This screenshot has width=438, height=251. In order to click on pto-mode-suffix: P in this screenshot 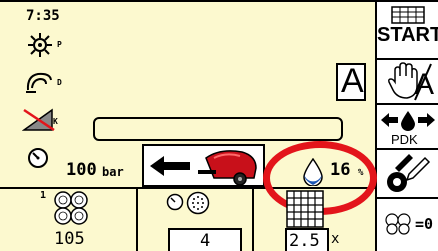, I will do `click(59, 44)`.